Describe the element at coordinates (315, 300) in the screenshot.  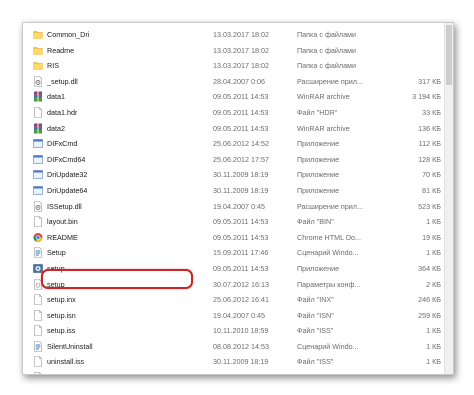
I see `file-type: Файл "INX"` at that location.